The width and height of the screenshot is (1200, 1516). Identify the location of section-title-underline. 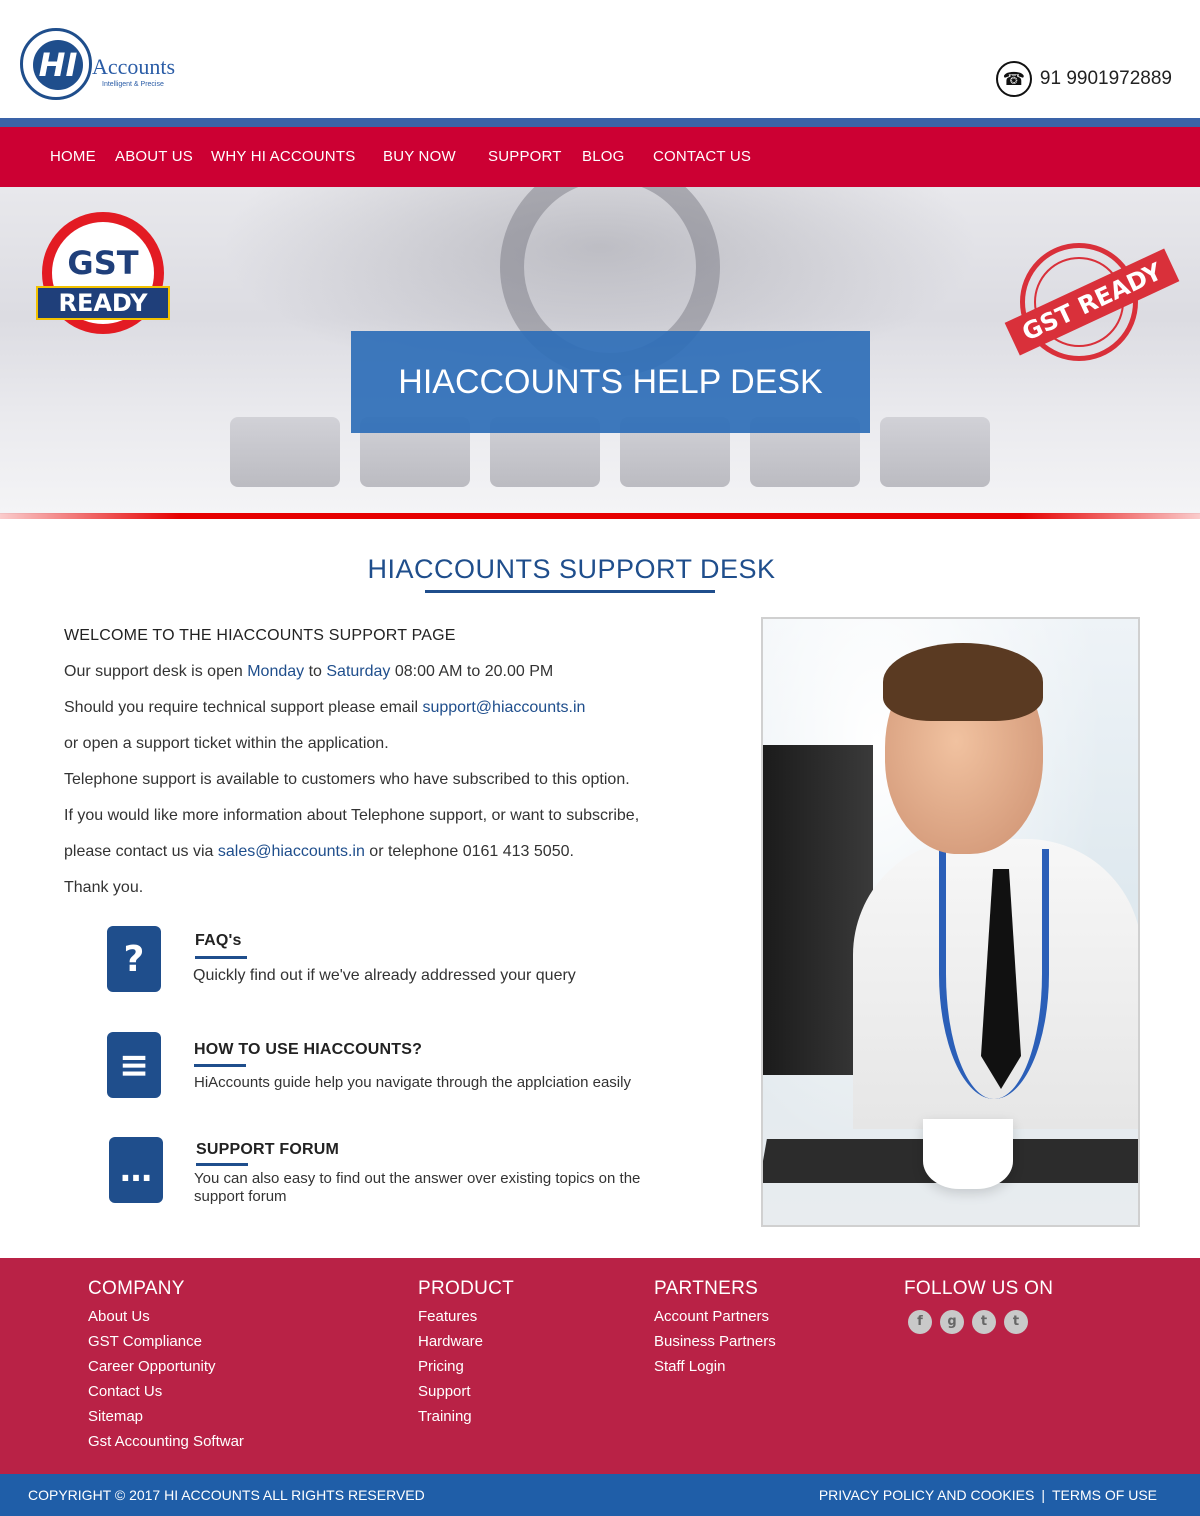
(570, 591).